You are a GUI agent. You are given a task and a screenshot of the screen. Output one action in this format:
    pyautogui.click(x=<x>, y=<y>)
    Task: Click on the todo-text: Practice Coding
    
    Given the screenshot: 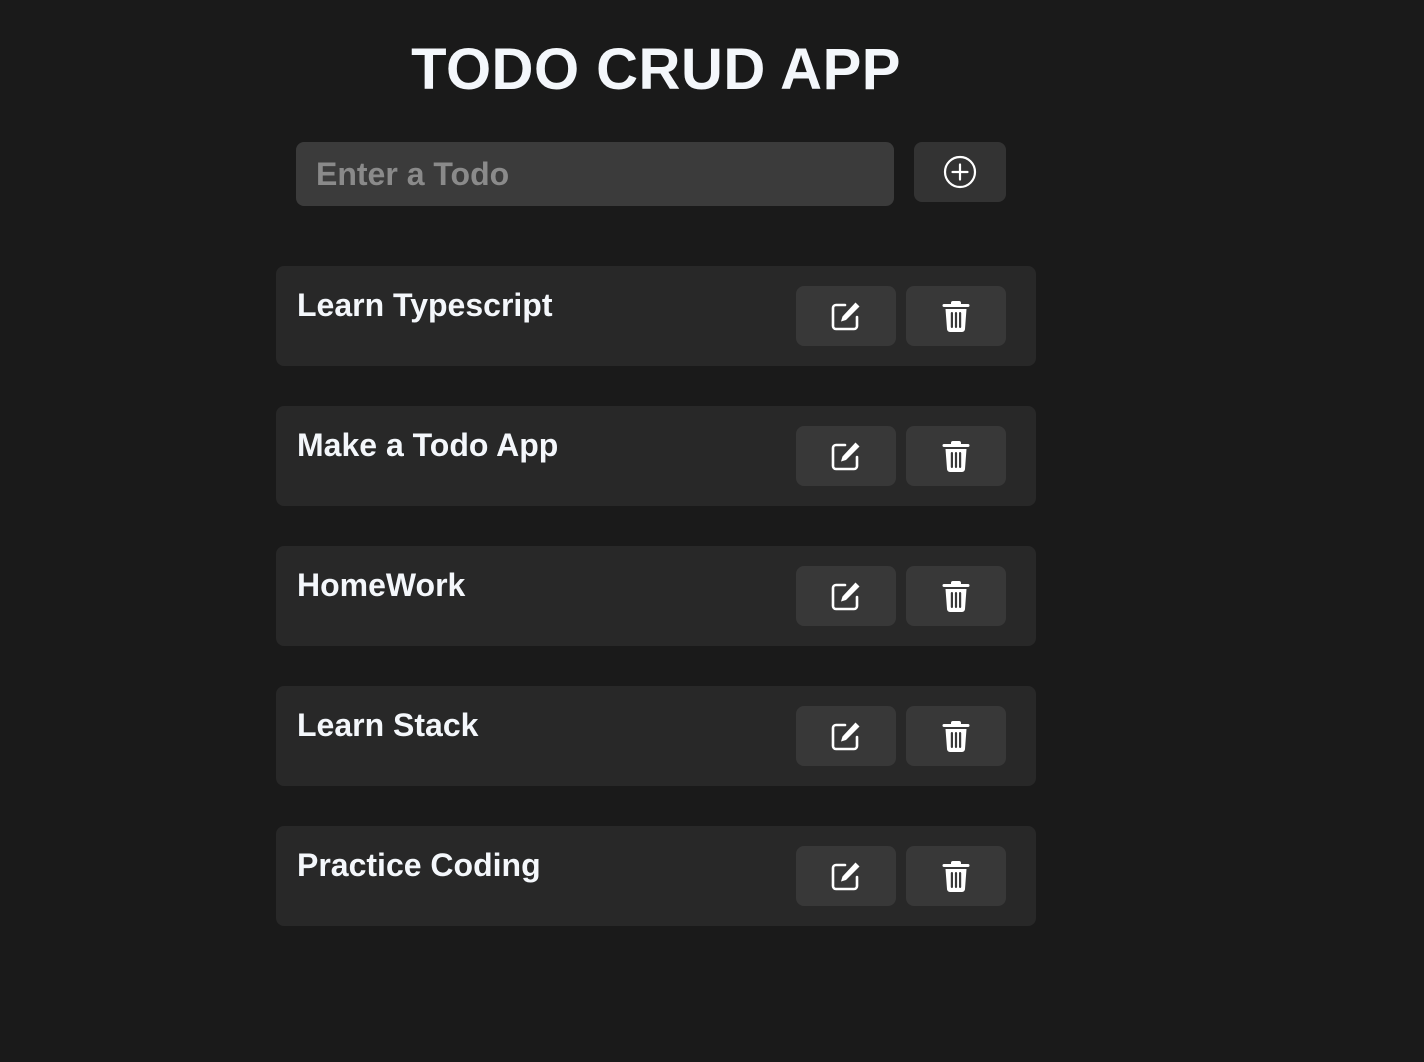 What is the action you would take?
    pyautogui.click(x=419, y=865)
    